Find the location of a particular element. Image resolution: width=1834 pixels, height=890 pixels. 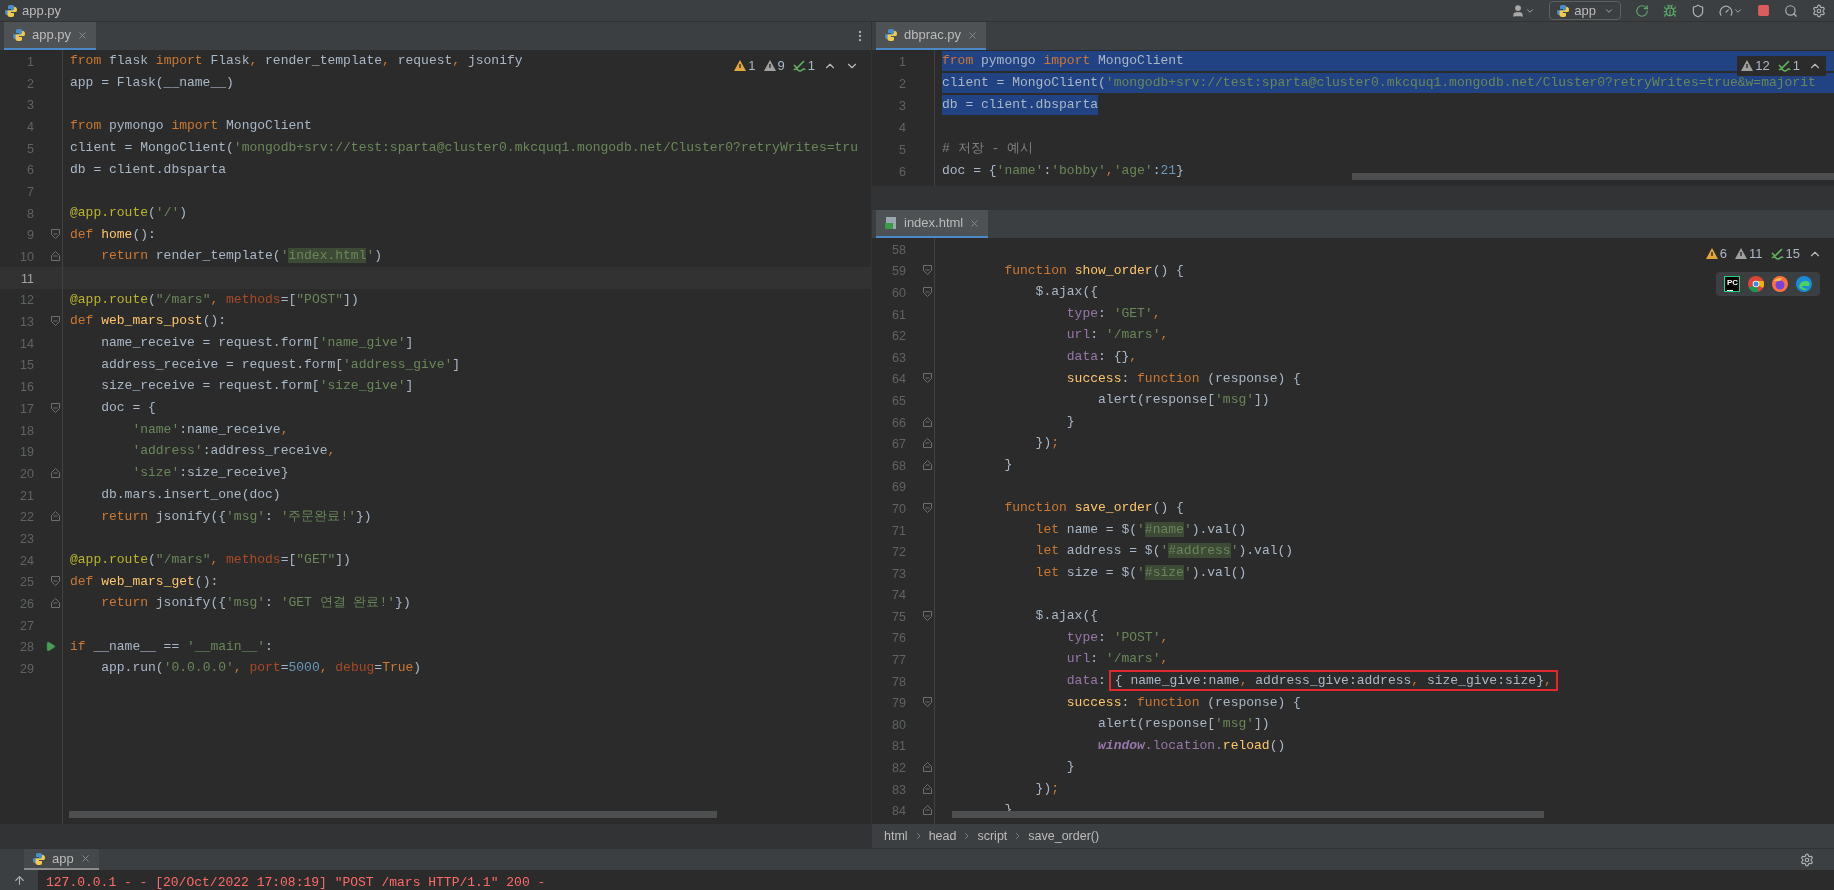

code-line: doc = { is located at coordinates (128, 408).